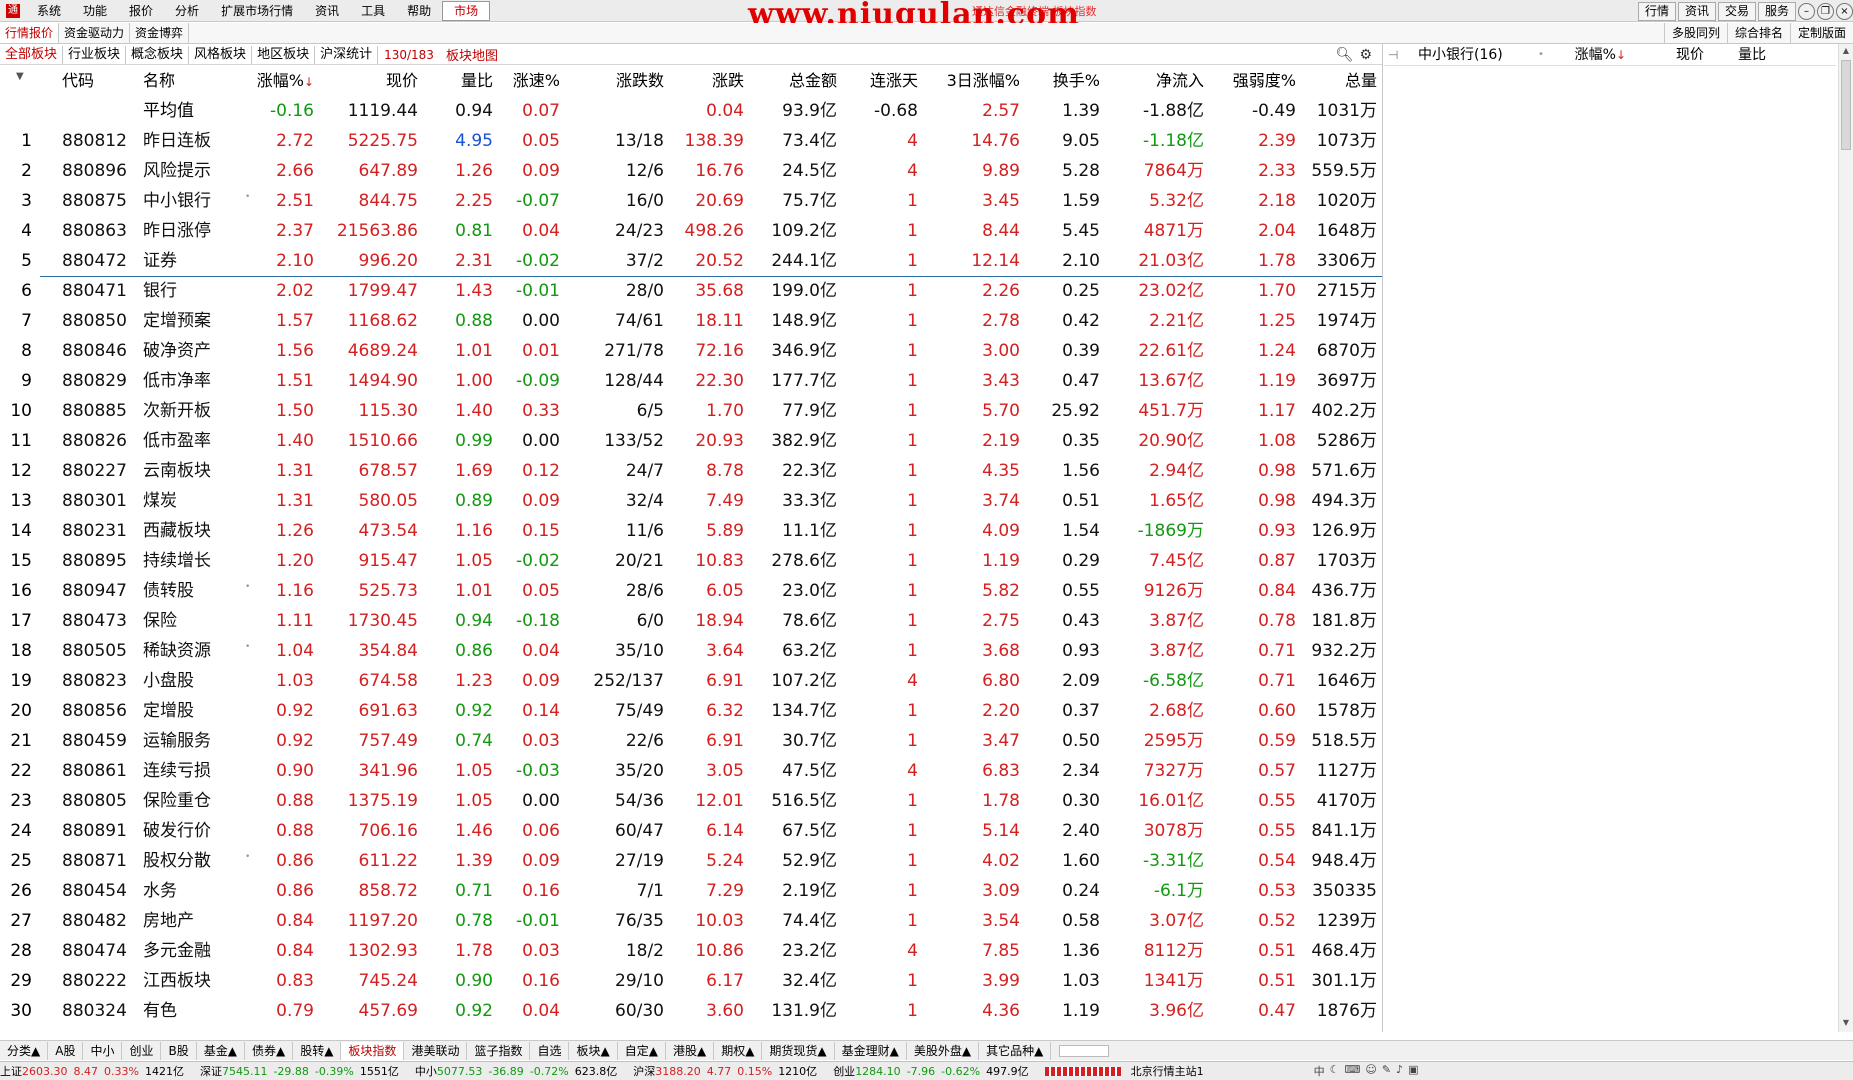  I want to click on tab-ranking: 综合排名, so click(1758, 33).